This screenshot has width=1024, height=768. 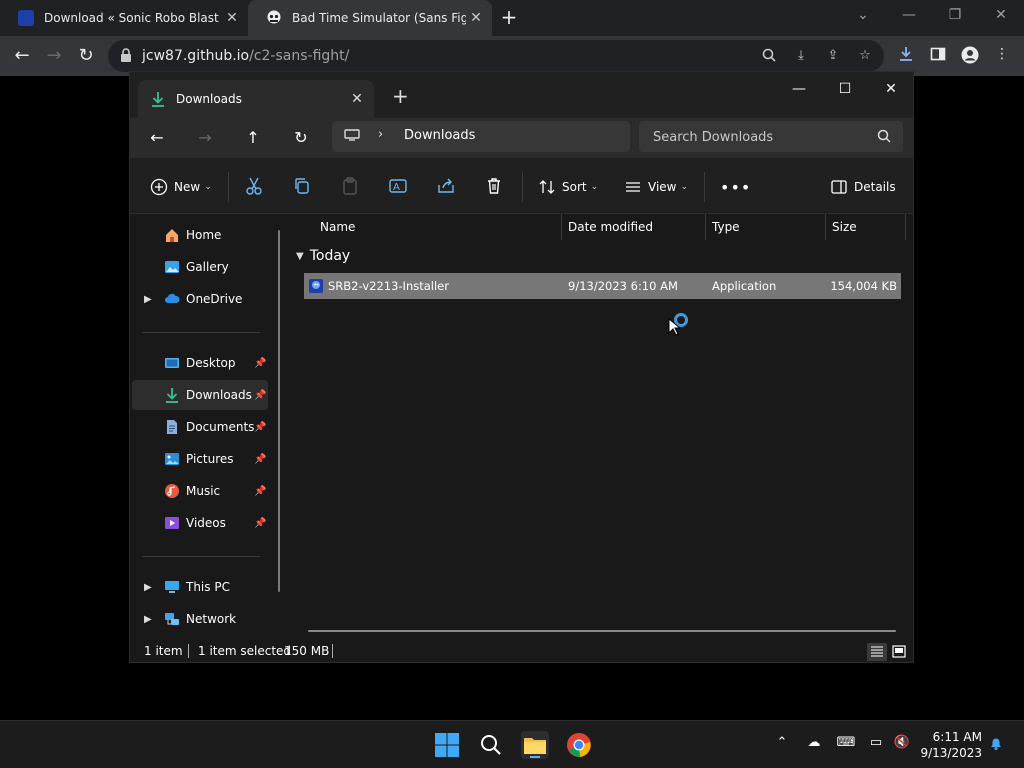 What do you see at coordinates (301, 138) in the screenshot?
I see `refresh-icon: ↻` at bounding box center [301, 138].